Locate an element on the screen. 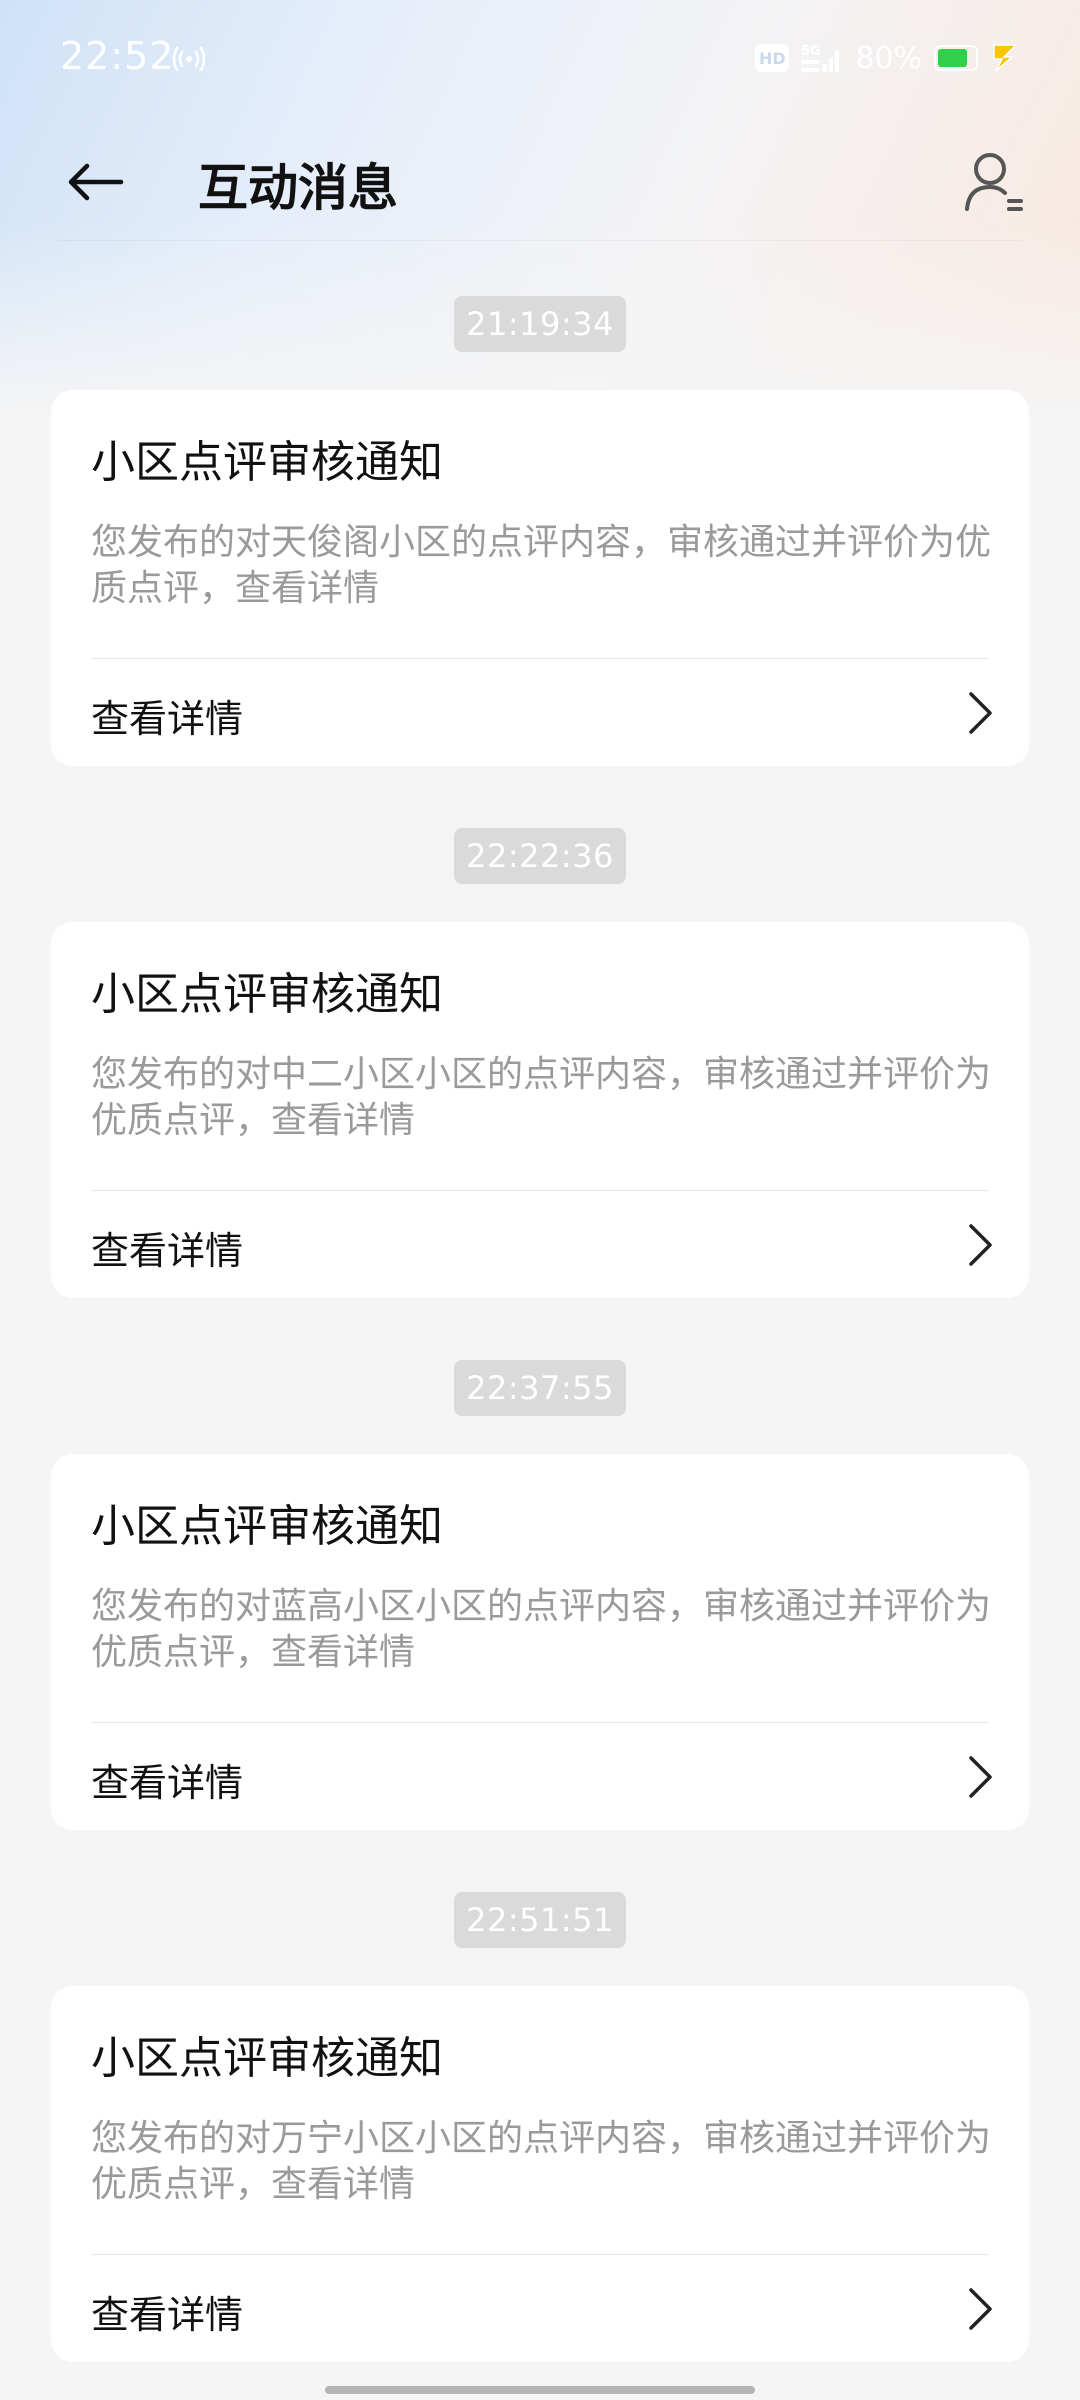 The height and width of the screenshot is (2400, 1080). time-badge-row: 21:19:34 is located at coordinates (540, 324).